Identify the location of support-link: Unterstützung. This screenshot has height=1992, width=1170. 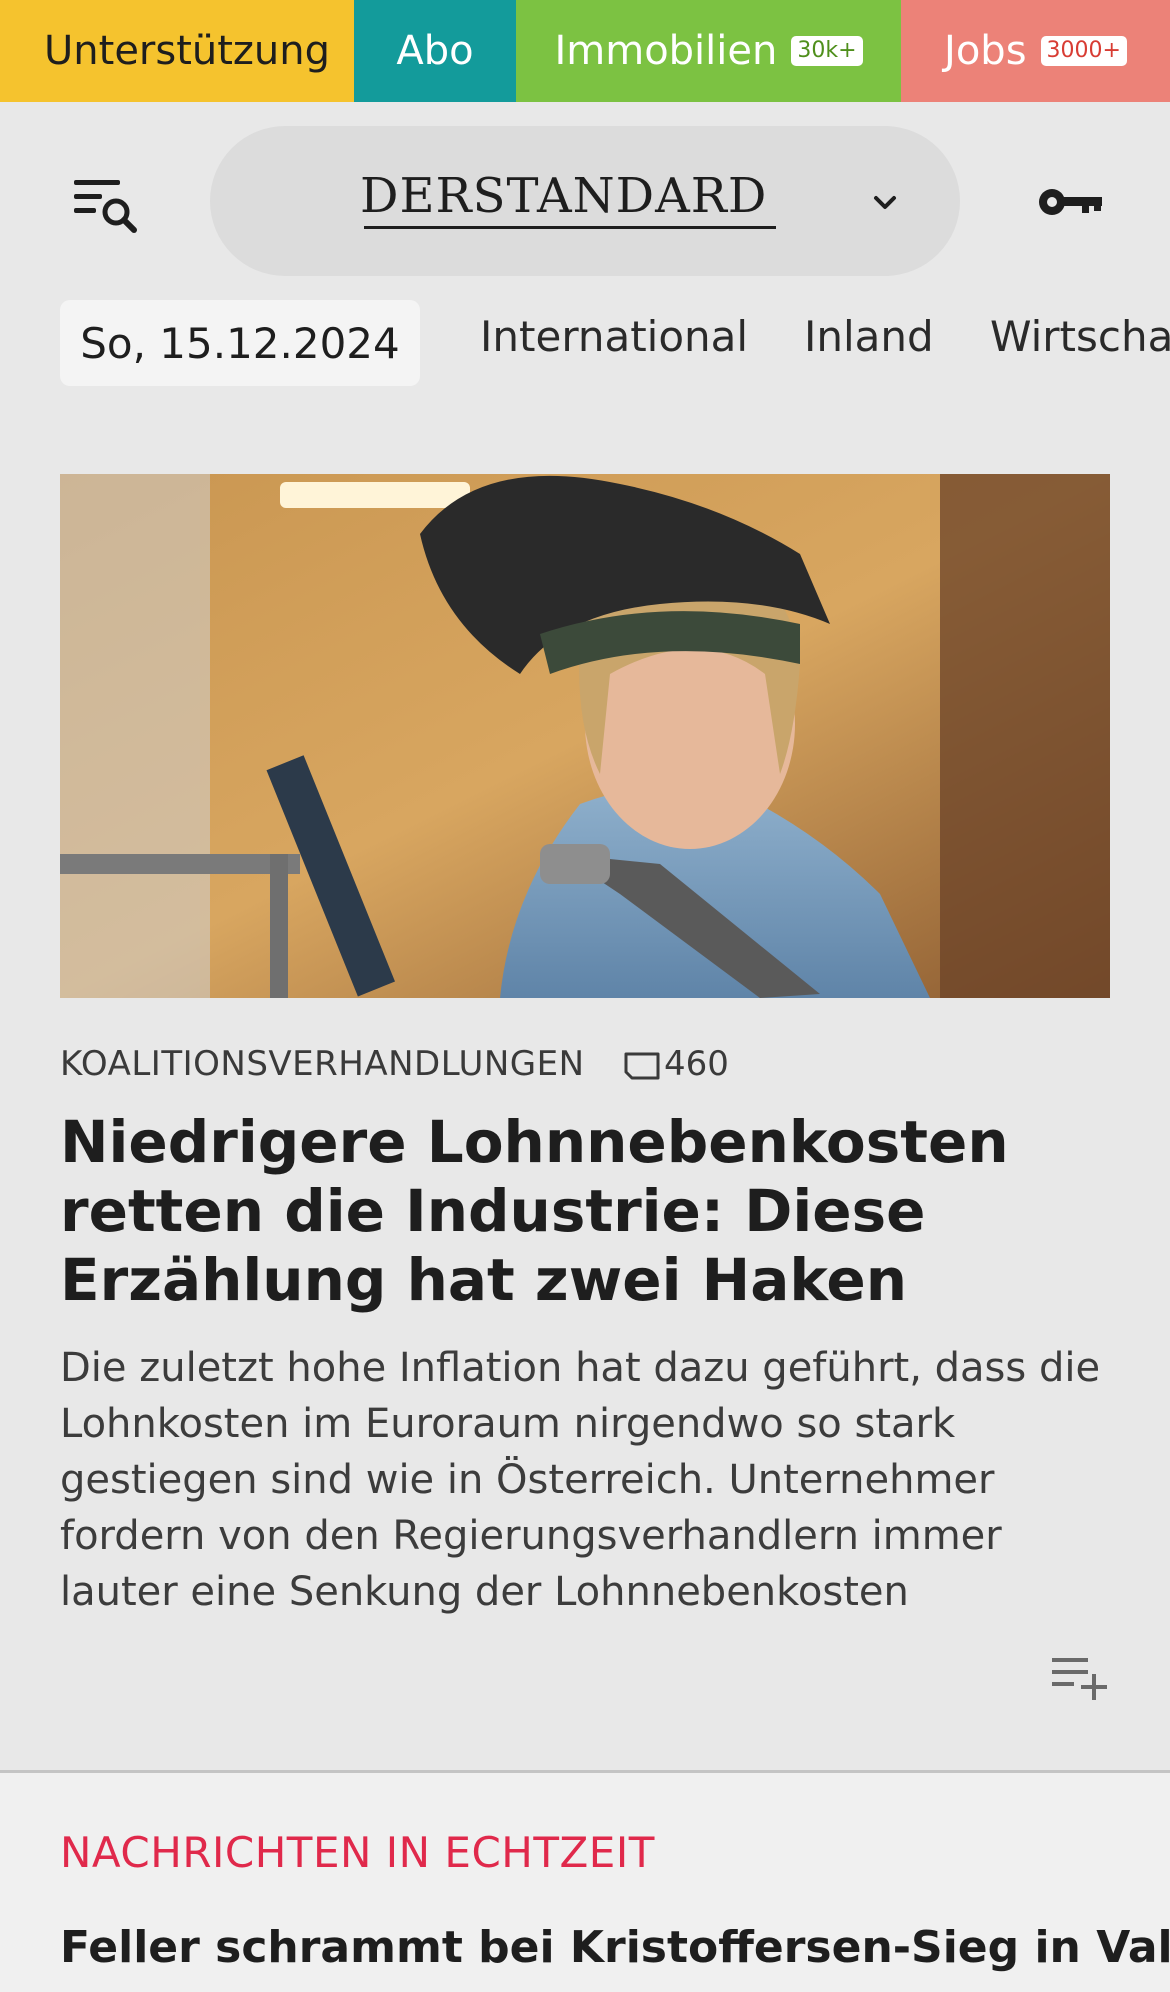
(177, 51).